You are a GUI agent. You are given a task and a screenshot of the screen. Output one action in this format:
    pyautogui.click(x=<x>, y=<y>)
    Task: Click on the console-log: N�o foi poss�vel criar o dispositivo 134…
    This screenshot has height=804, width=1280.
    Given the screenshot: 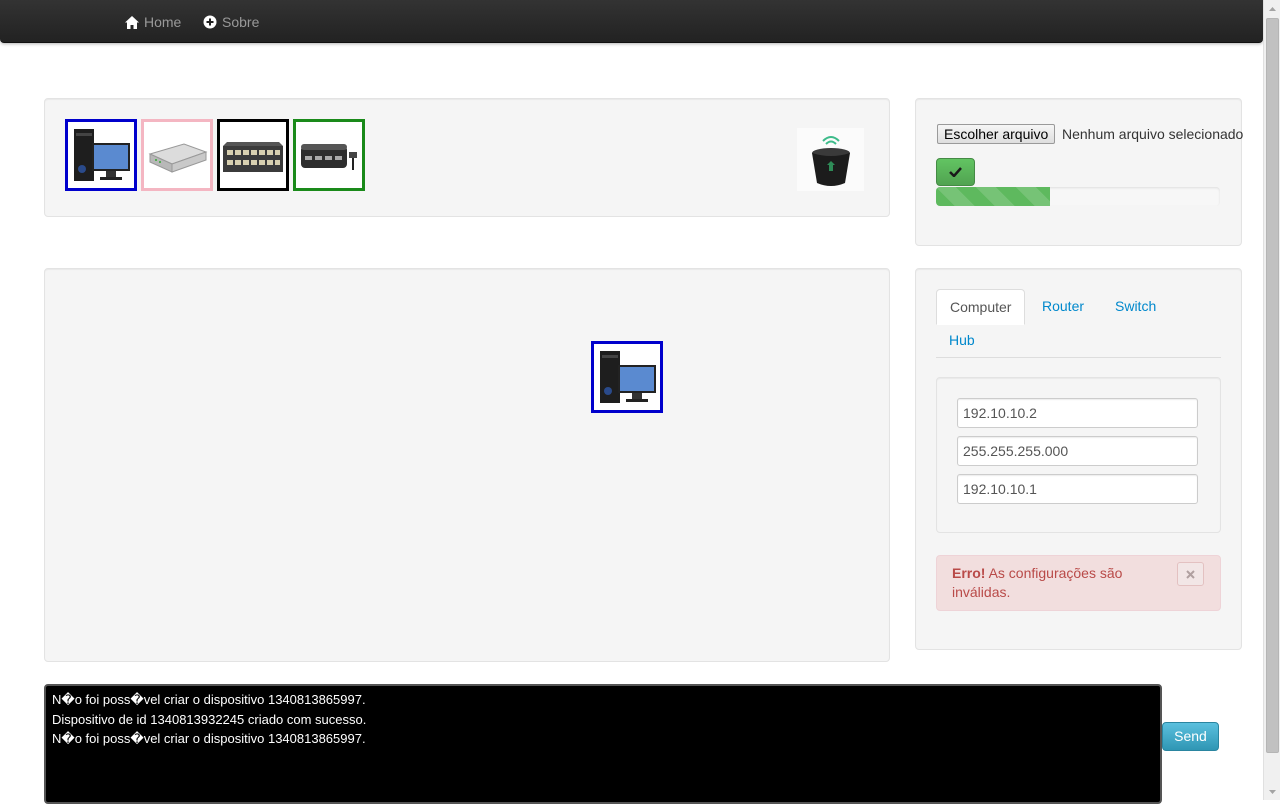 What is the action you would take?
    pyautogui.click(x=603, y=744)
    